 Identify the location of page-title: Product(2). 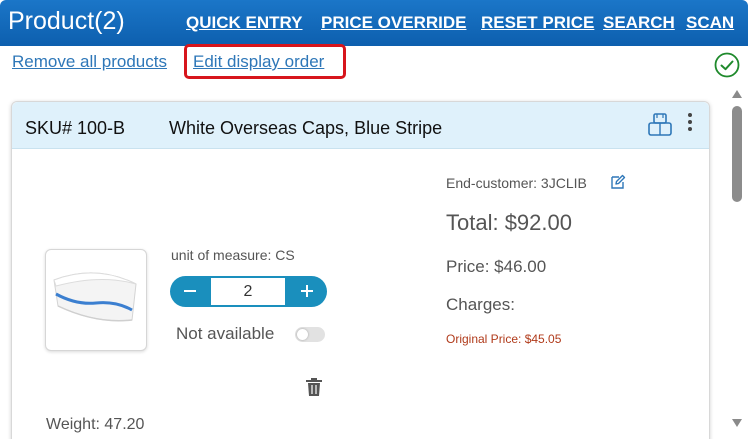
(66, 21).